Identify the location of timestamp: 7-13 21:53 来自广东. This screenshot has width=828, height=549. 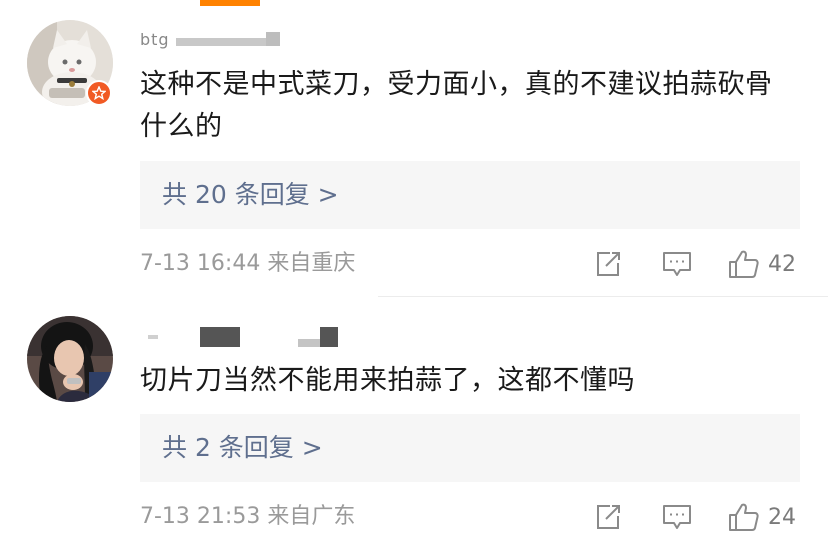
(247, 517).